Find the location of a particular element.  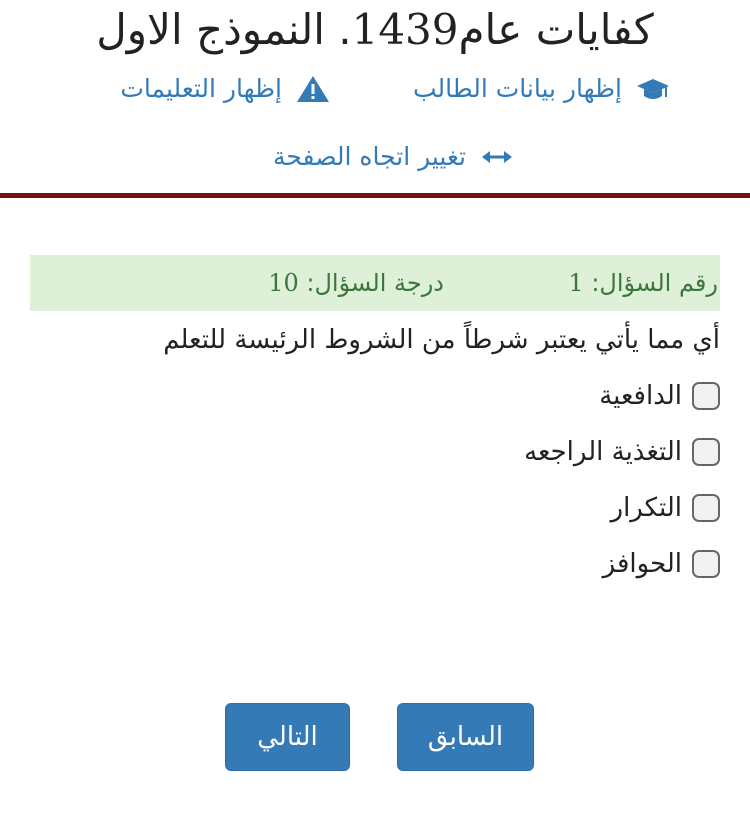

answer-option-label: التكرار is located at coordinates (646, 508).